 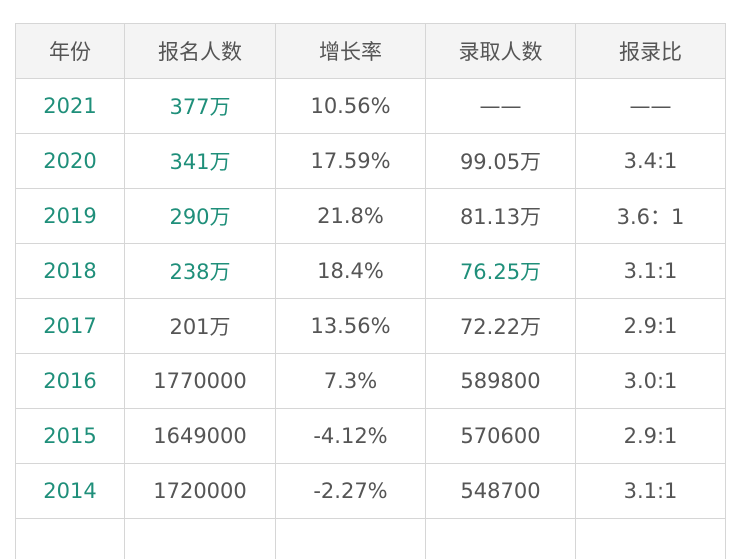 I want to click on table-row-cut-off, so click(x=371, y=539).